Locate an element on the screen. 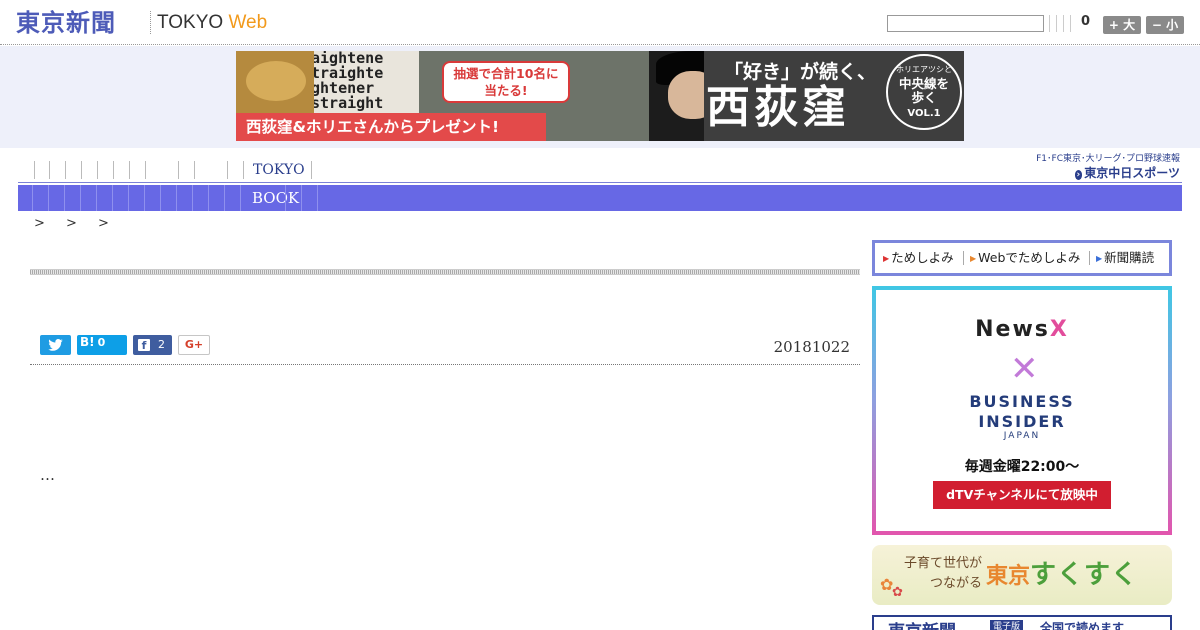  font-size-large-button: + 大 is located at coordinates (1122, 25).